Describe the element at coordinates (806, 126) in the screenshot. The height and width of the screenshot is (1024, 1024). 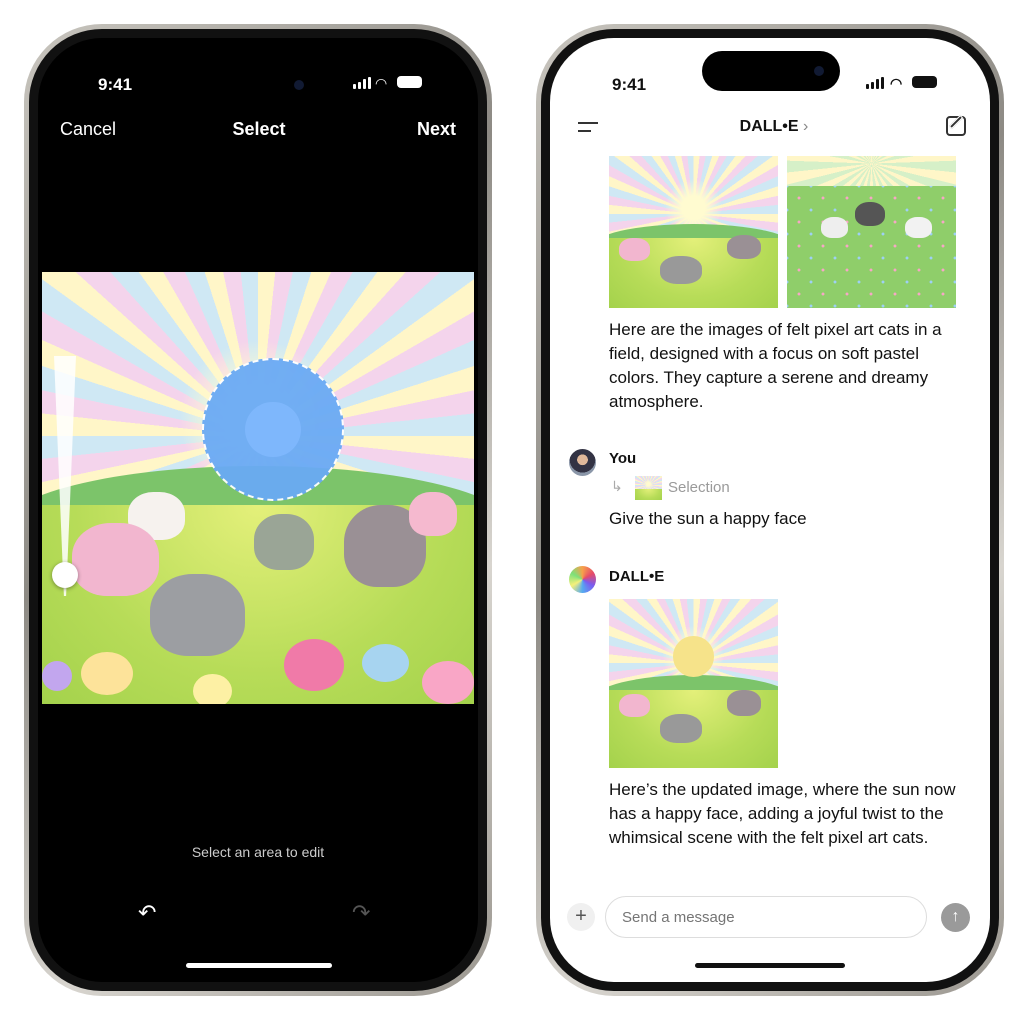
I see `chevron-right-icon: ›` at that location.